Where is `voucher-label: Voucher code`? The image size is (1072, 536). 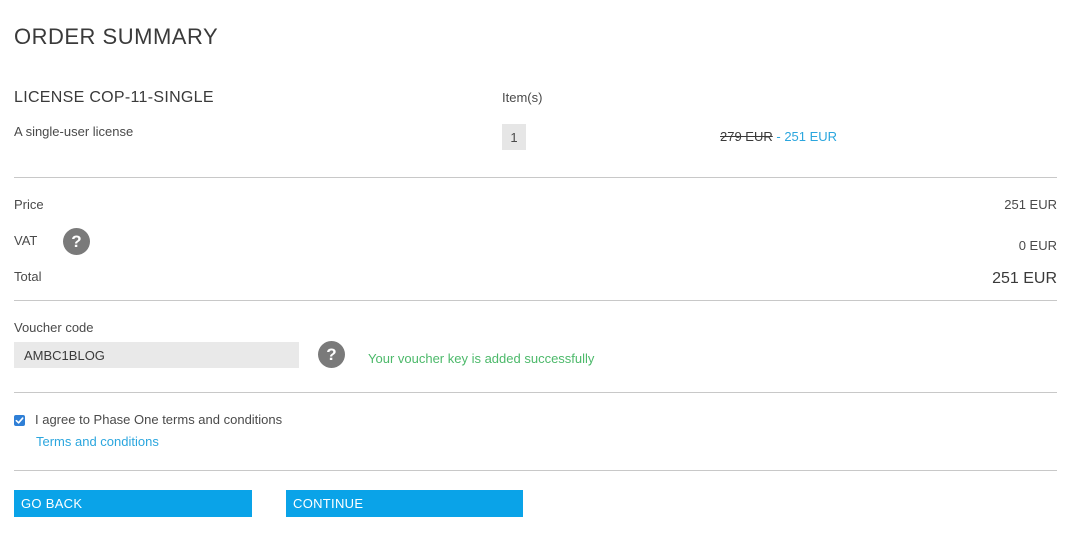 voucher-label: Voucher code is located at coordinates (54, 327).